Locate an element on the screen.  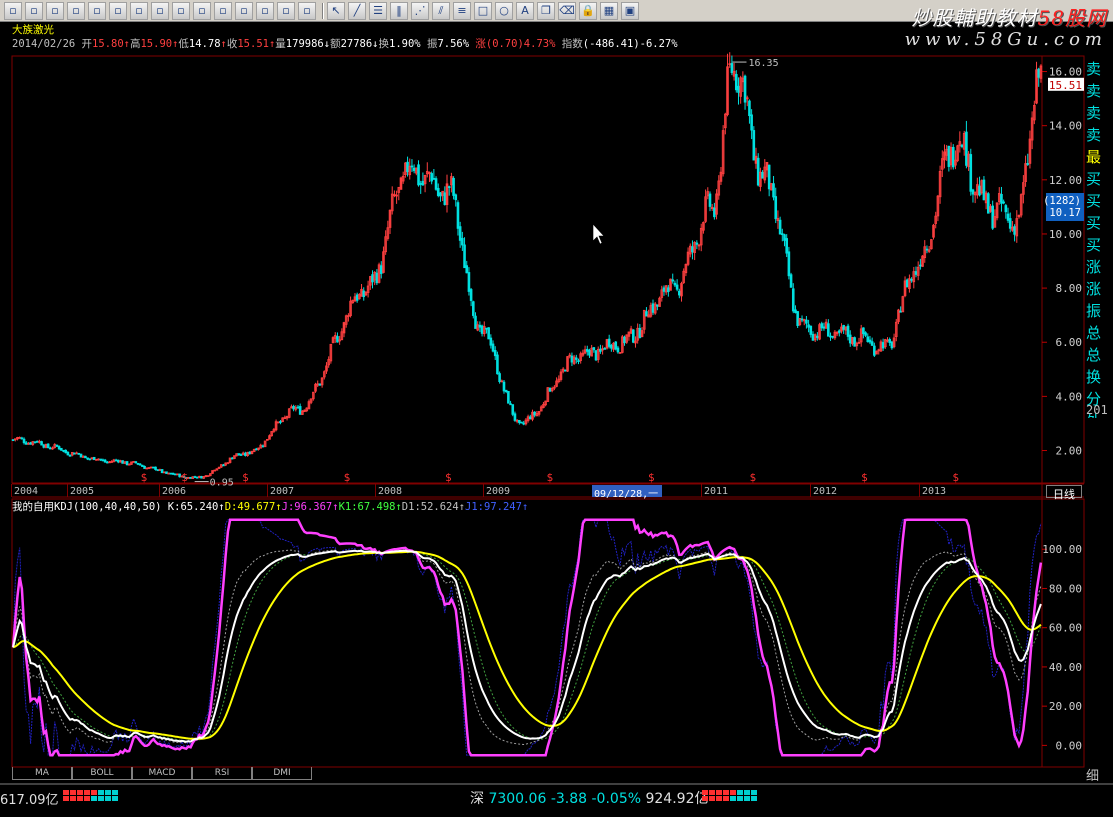
quote-panel-item: 卖 is located at coordinates (1094, 113).